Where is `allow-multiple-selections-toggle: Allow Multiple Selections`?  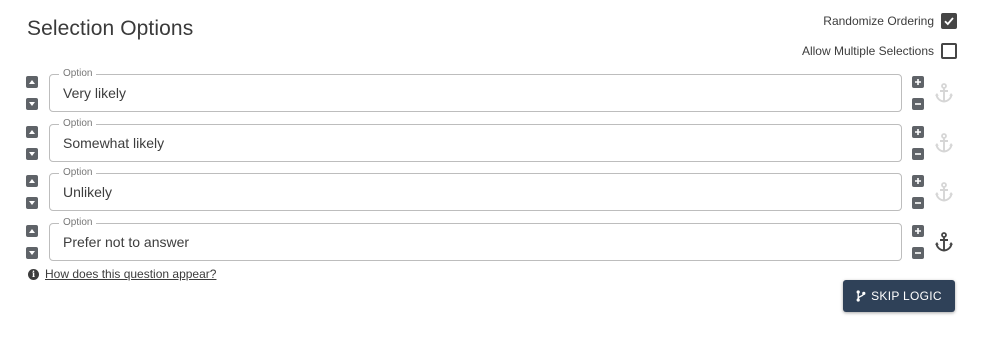 allow-multiple-selections-toggle: Allow Multiple Selections is located at coordinates (879, 51).